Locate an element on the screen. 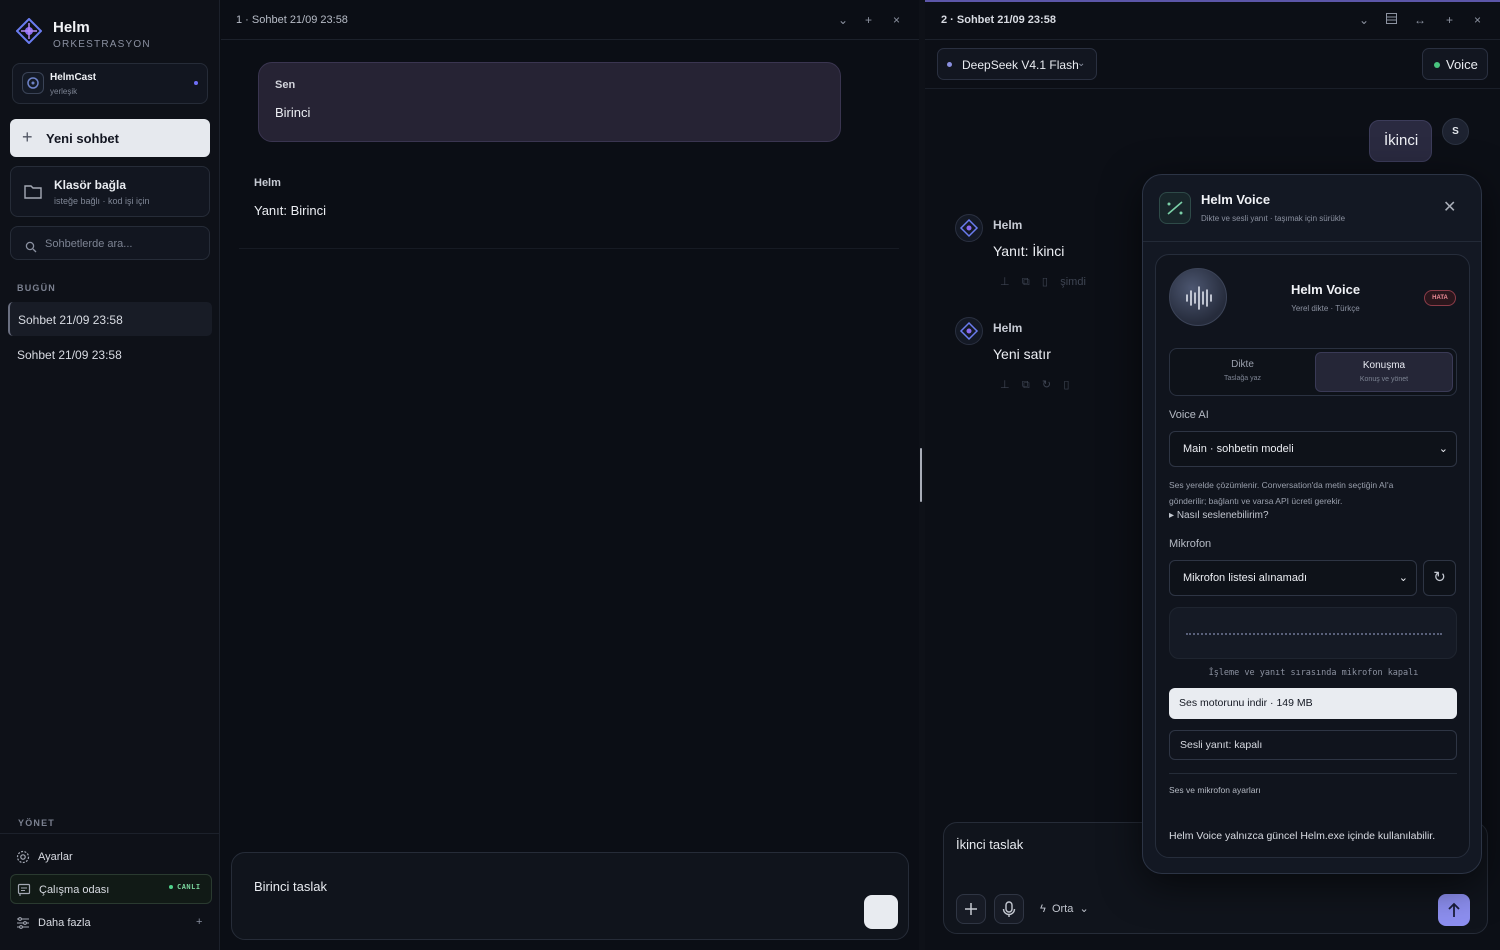  helmcast-status: yerleşik is located at coordinates (64, 91).